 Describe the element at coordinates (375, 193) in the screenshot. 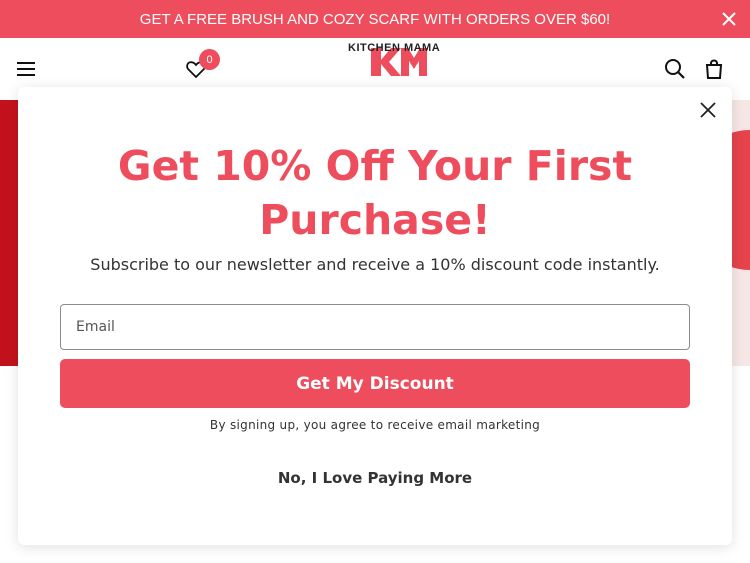

I see `popup-headline: Get 10% Off Your First Purchase!` at that location.